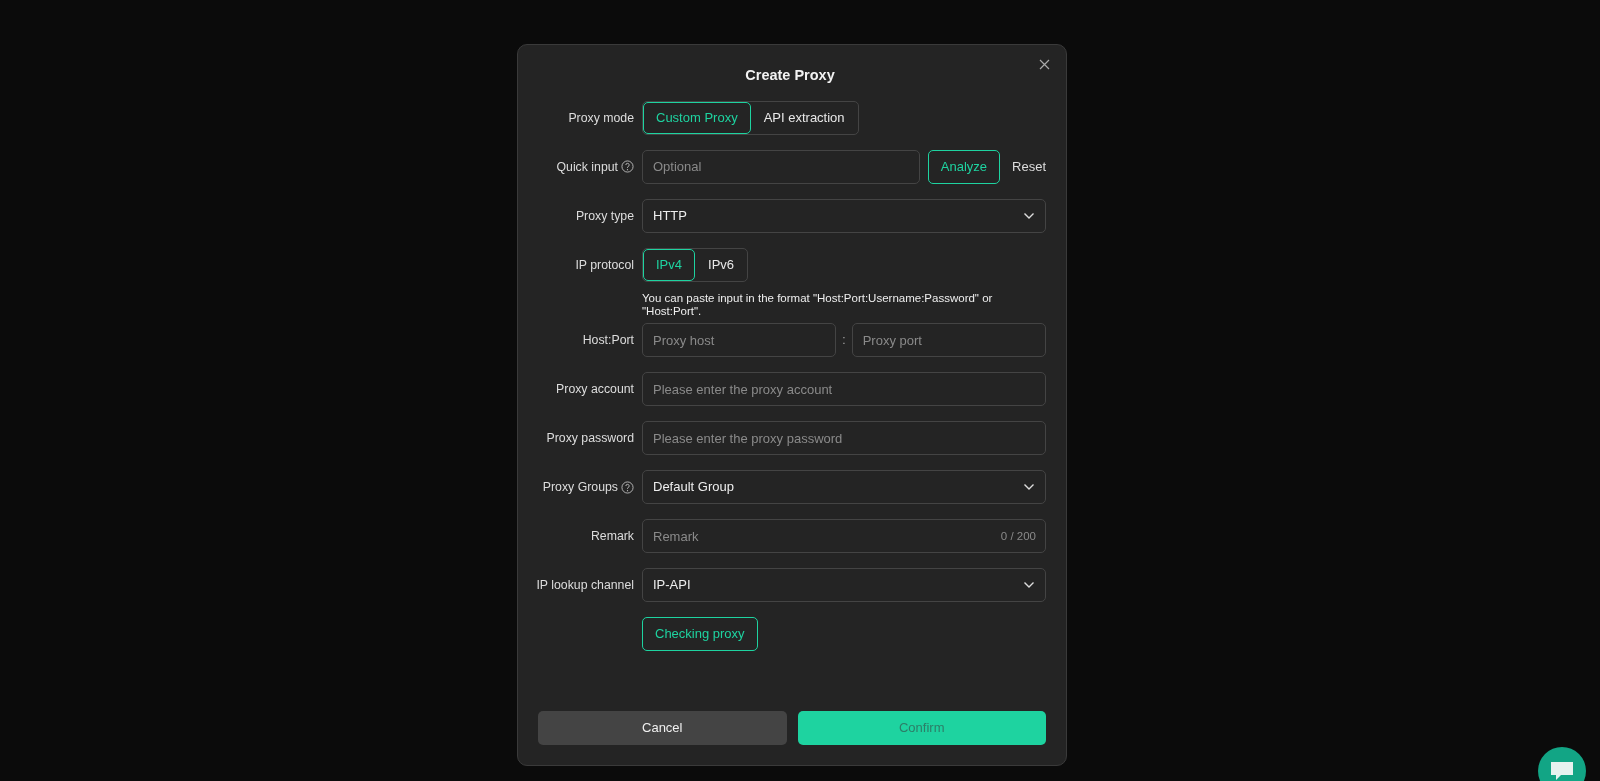 This screenshot has height=781, width=1600. What do you see at coordinates (721, 264) in the screenshot?
I see `segment-option: IPv6` at bounding box center [721, 264].